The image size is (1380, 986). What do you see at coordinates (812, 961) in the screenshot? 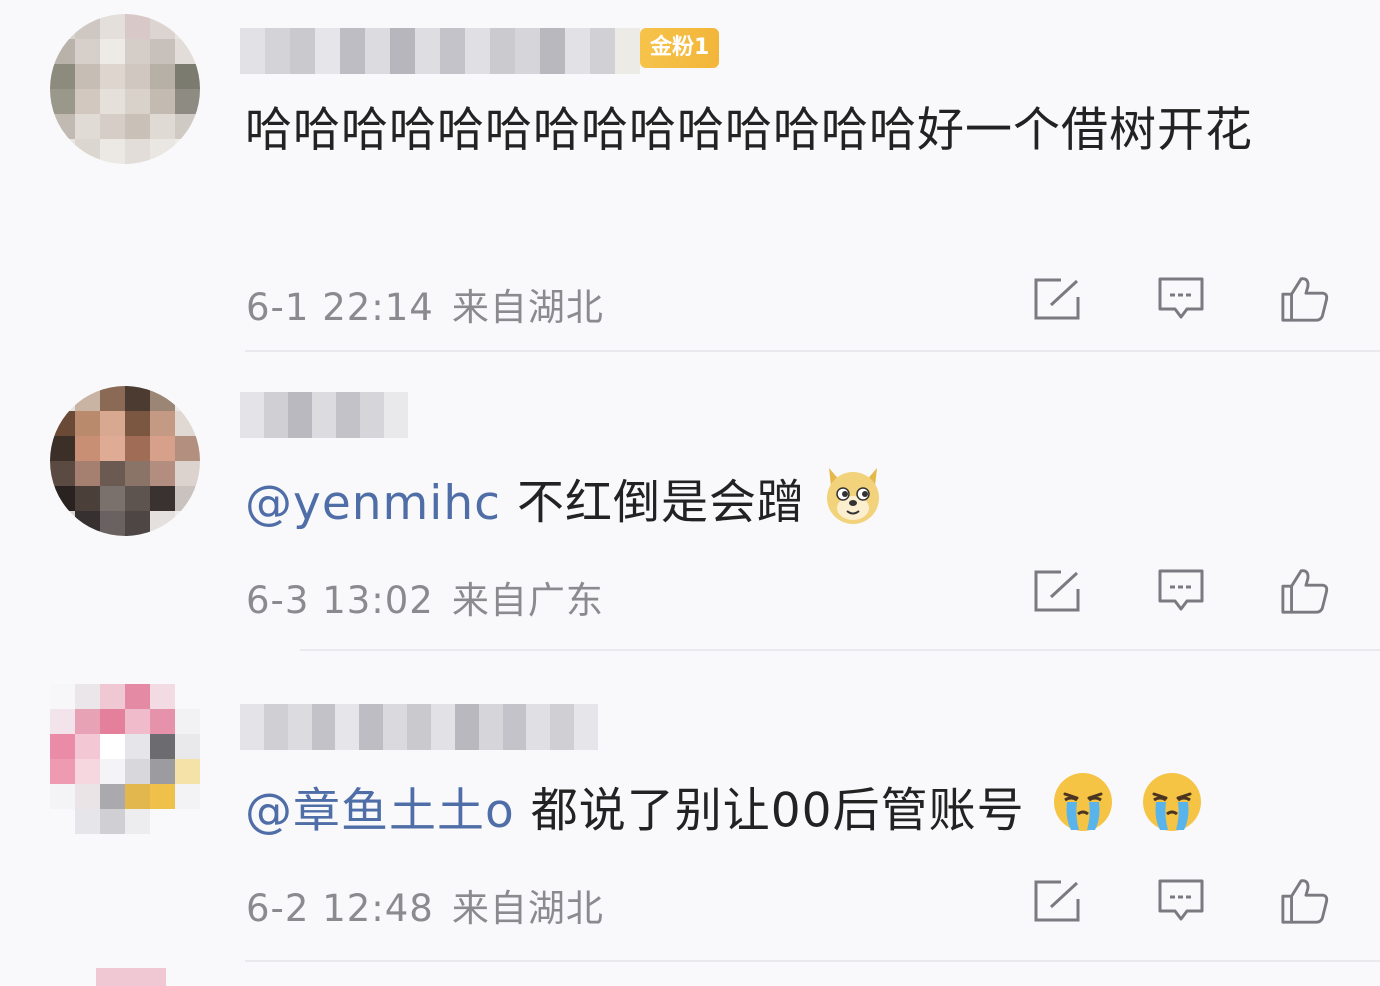
I see `divider` at bounding box center [812, 961].